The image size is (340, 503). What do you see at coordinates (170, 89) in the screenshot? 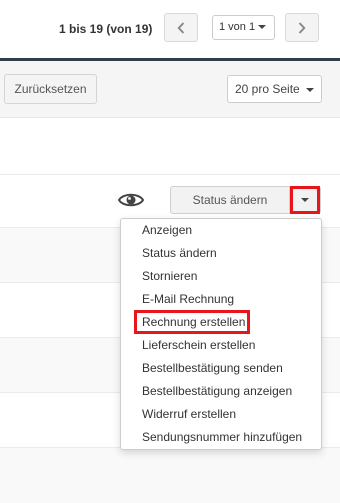
I see `filter-row: Zurücksetzen 20 pro Seite` at bounding box center [170, 89].